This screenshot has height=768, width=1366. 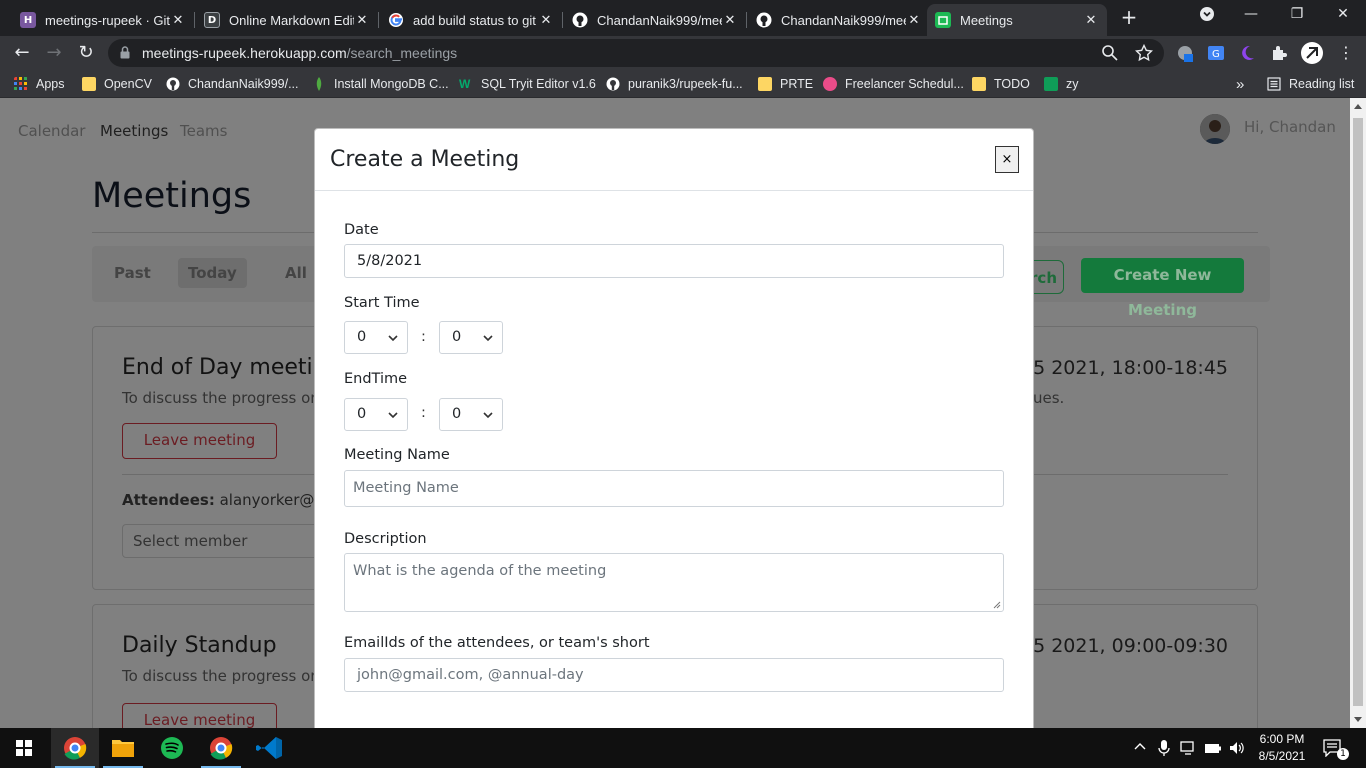 I want to click on user-avatar, so click(x=1215, y=129).